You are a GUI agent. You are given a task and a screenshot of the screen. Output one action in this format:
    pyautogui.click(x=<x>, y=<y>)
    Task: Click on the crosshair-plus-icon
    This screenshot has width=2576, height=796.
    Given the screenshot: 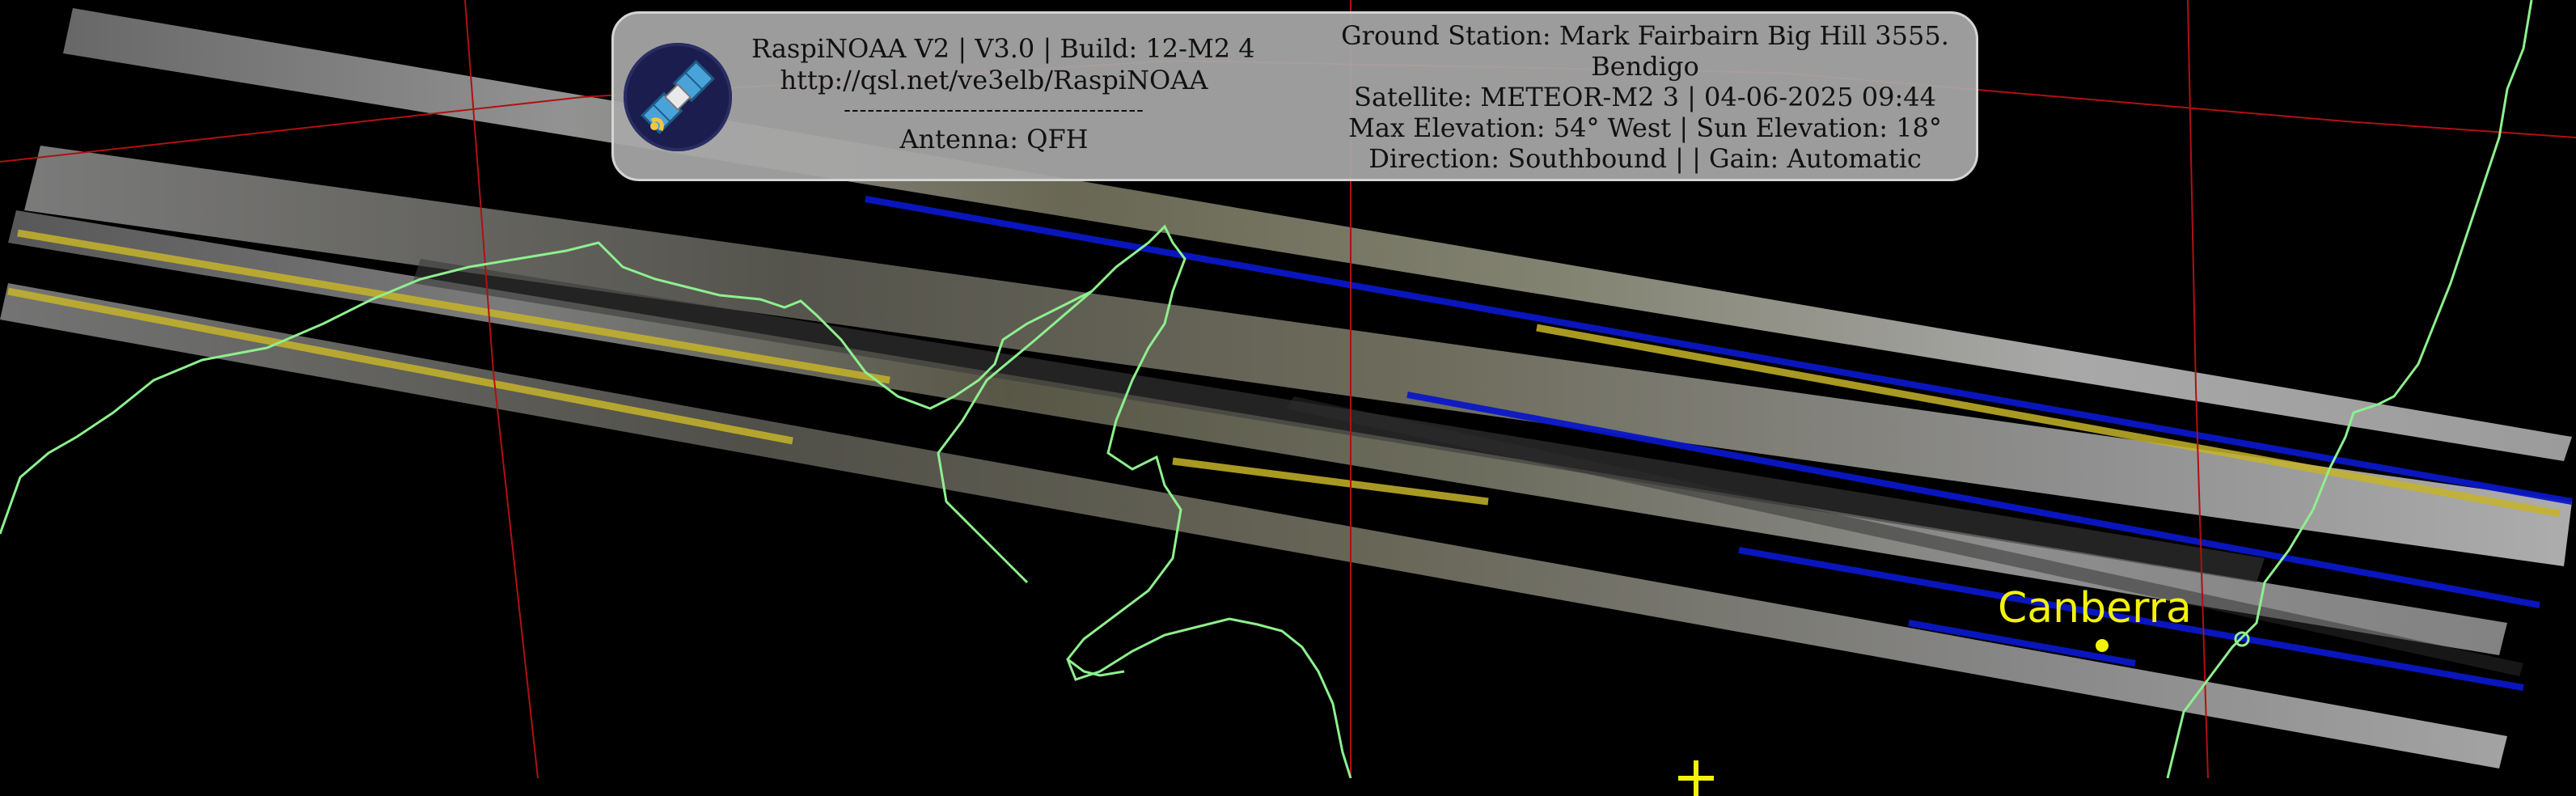 What is the action you would take?
    pyautogui.click(x=1696, y=778)
    